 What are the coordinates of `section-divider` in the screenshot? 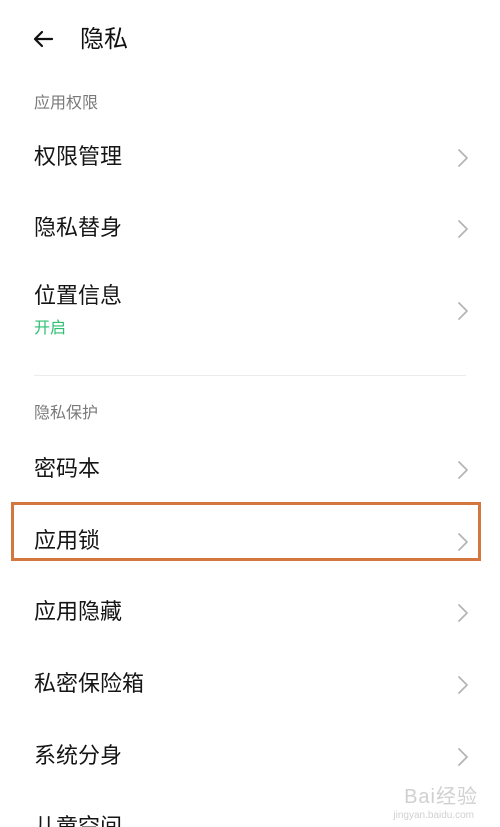 It's located at (250, 375).